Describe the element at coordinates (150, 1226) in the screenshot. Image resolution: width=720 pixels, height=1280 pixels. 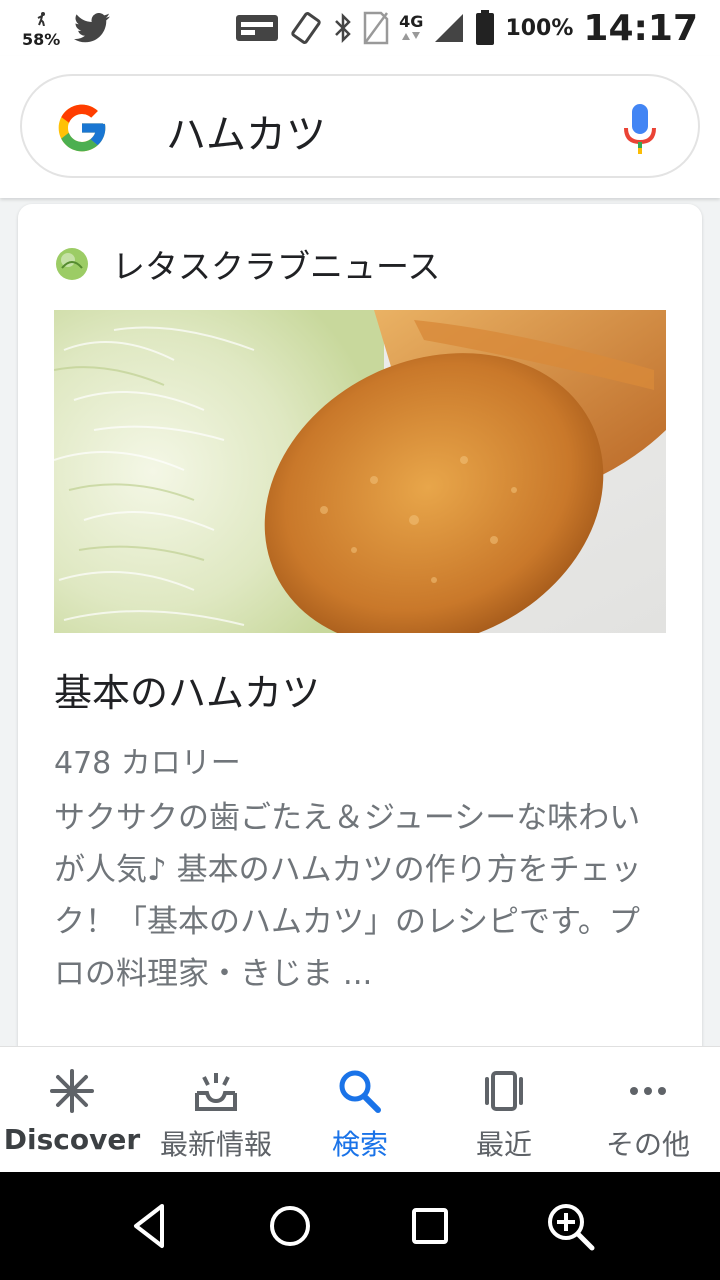
I see `back-icon` at that location.